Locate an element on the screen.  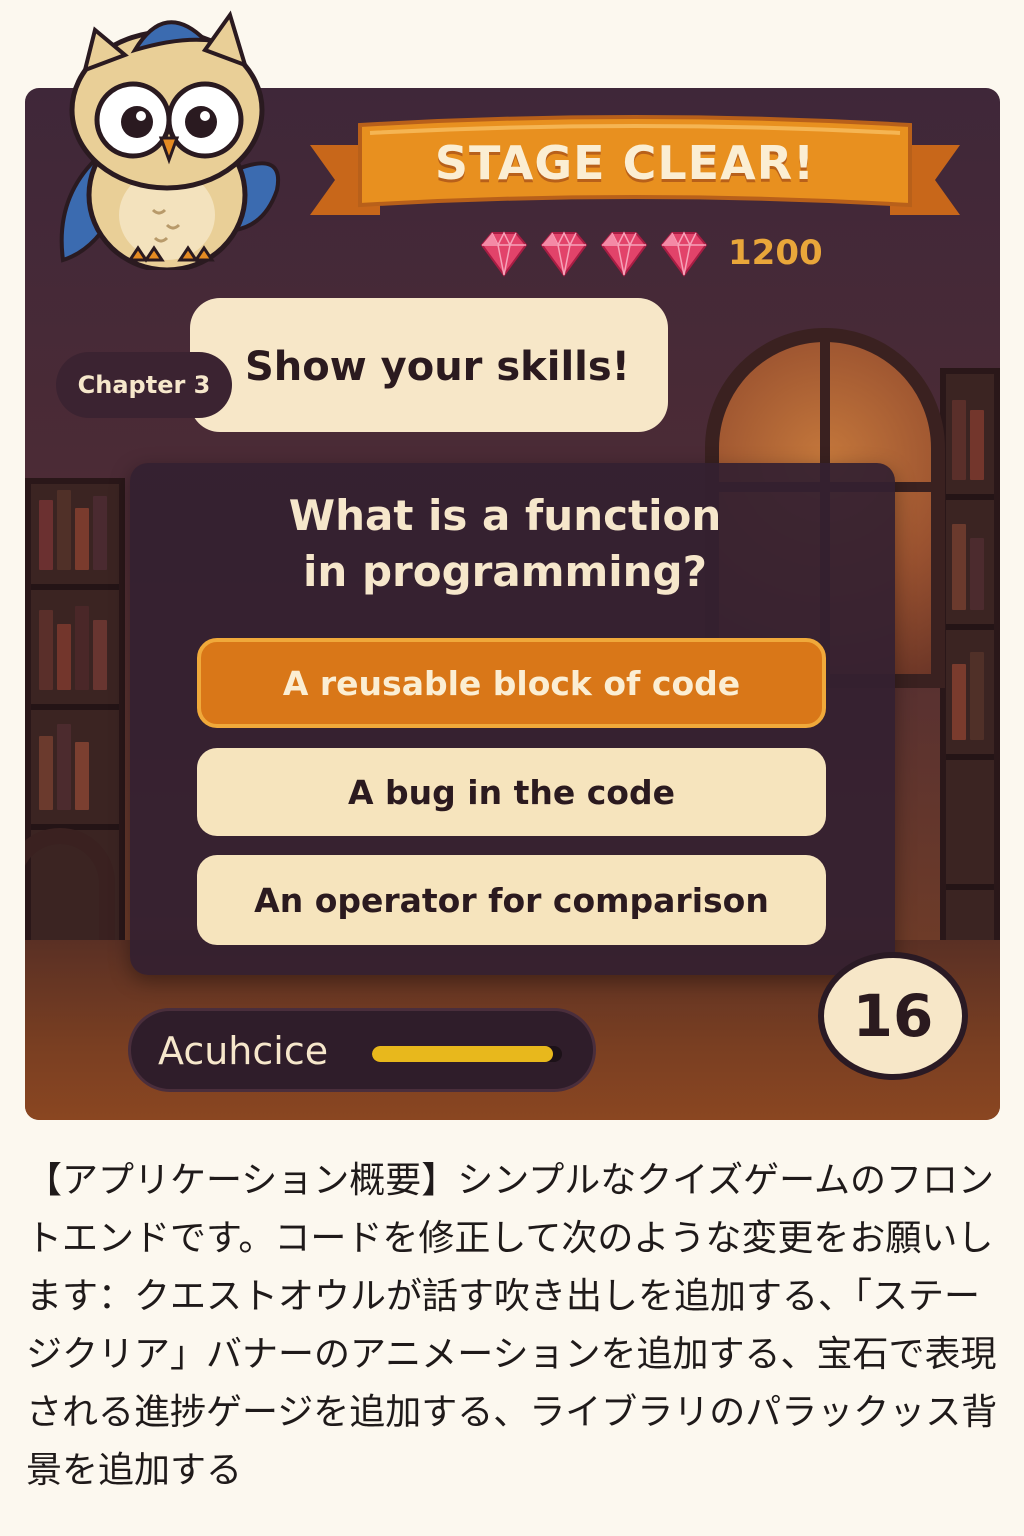
progress-track is located at coordinates (467, 1054).